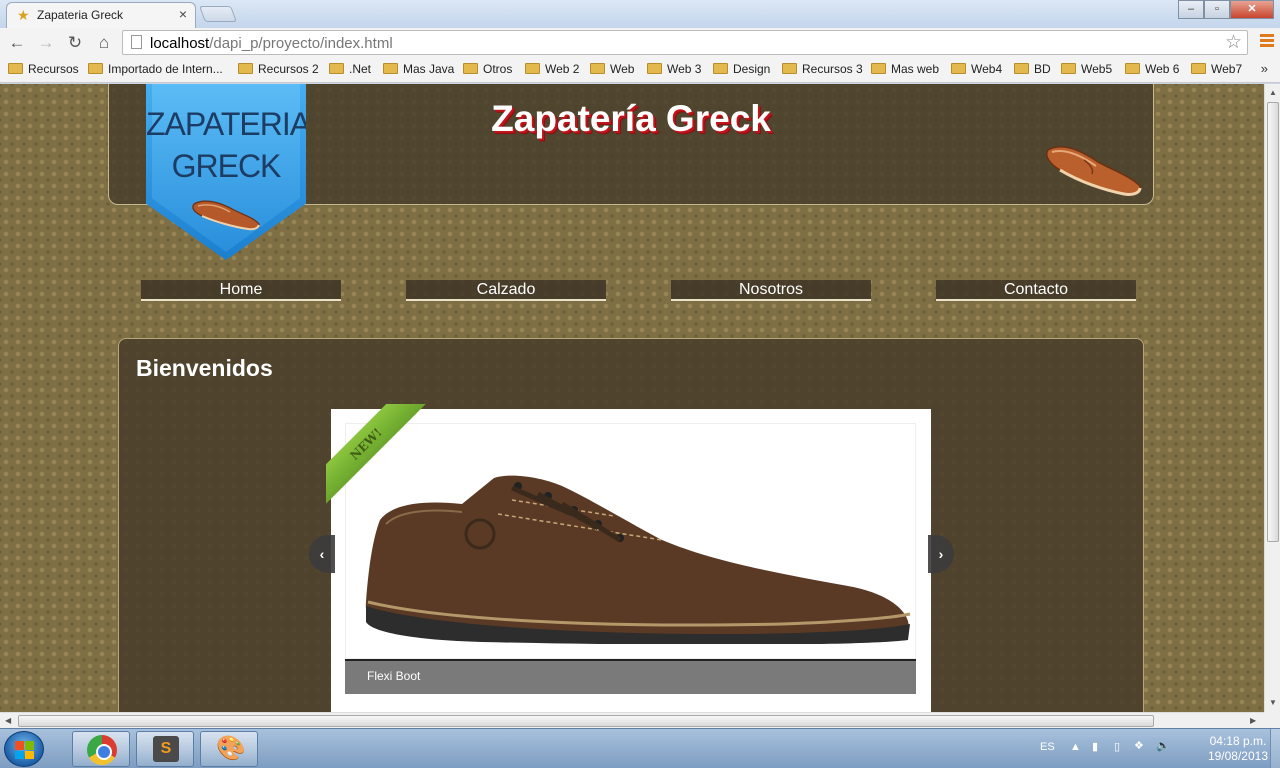 The height and width of the screenshot is (768, 1280). What do you see at coordinates (630, 676) in the screenshot?
I see `slide-caption: Flexi Boot` at bounding box center [630, 676].